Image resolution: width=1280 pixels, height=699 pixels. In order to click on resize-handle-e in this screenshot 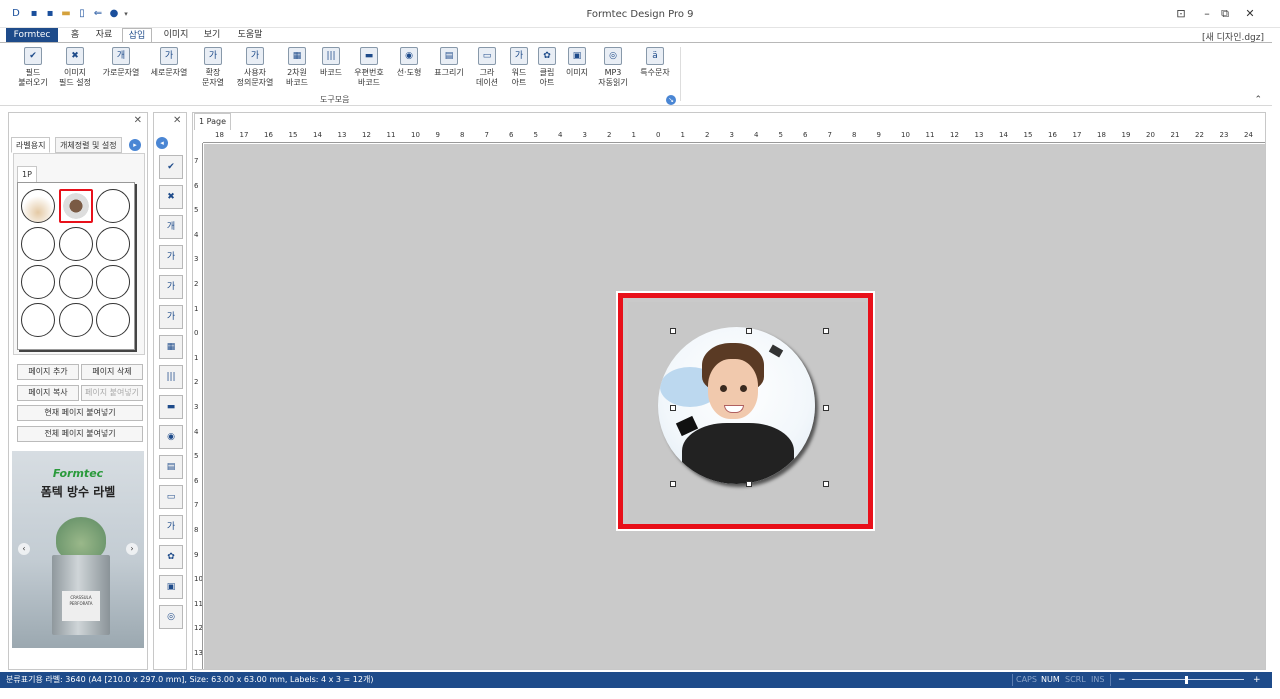, I will do `click(826, 408)`.